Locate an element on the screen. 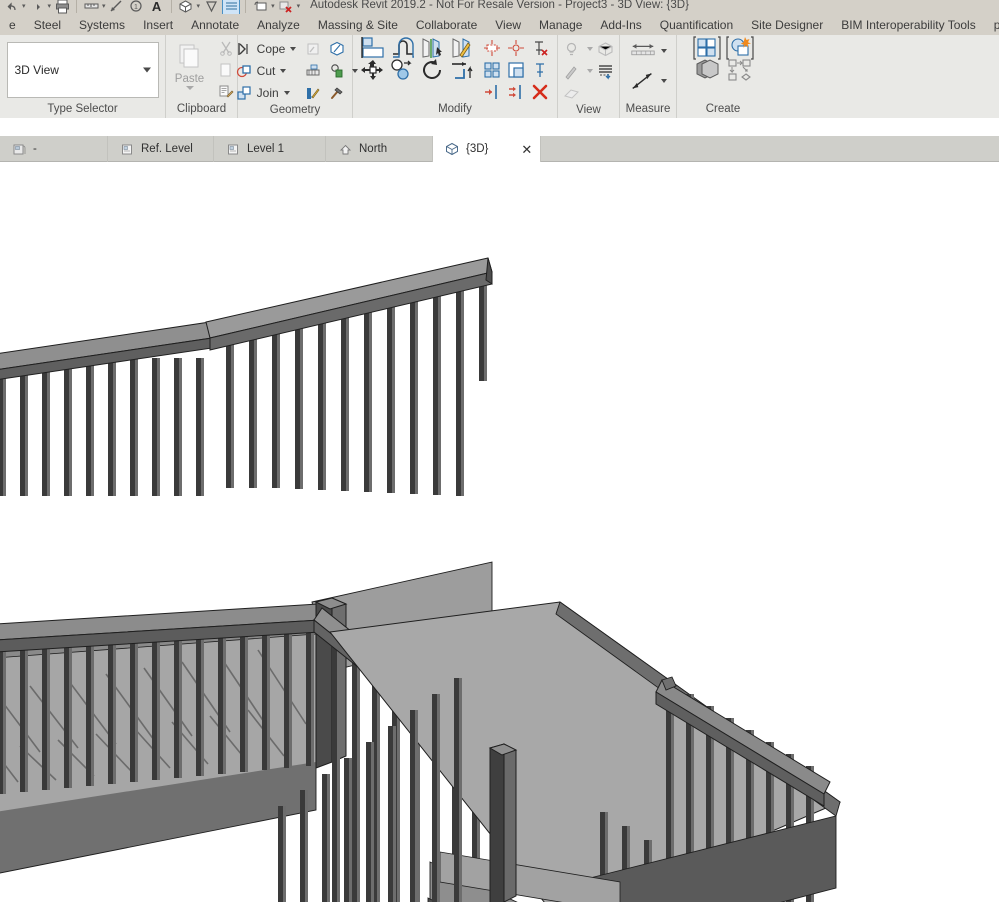  delete-icon is located at coordinates (540, 92).